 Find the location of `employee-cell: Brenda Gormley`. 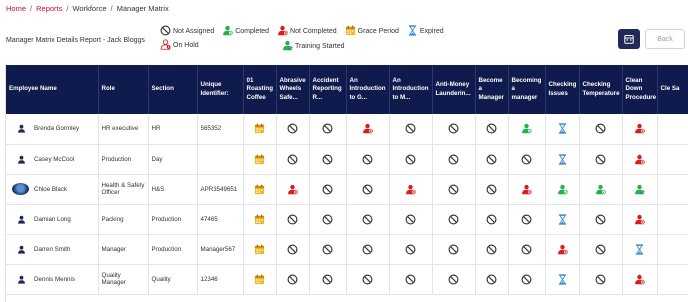

employee-cell: Brenda Gormley is located at coordinates (52, 129).